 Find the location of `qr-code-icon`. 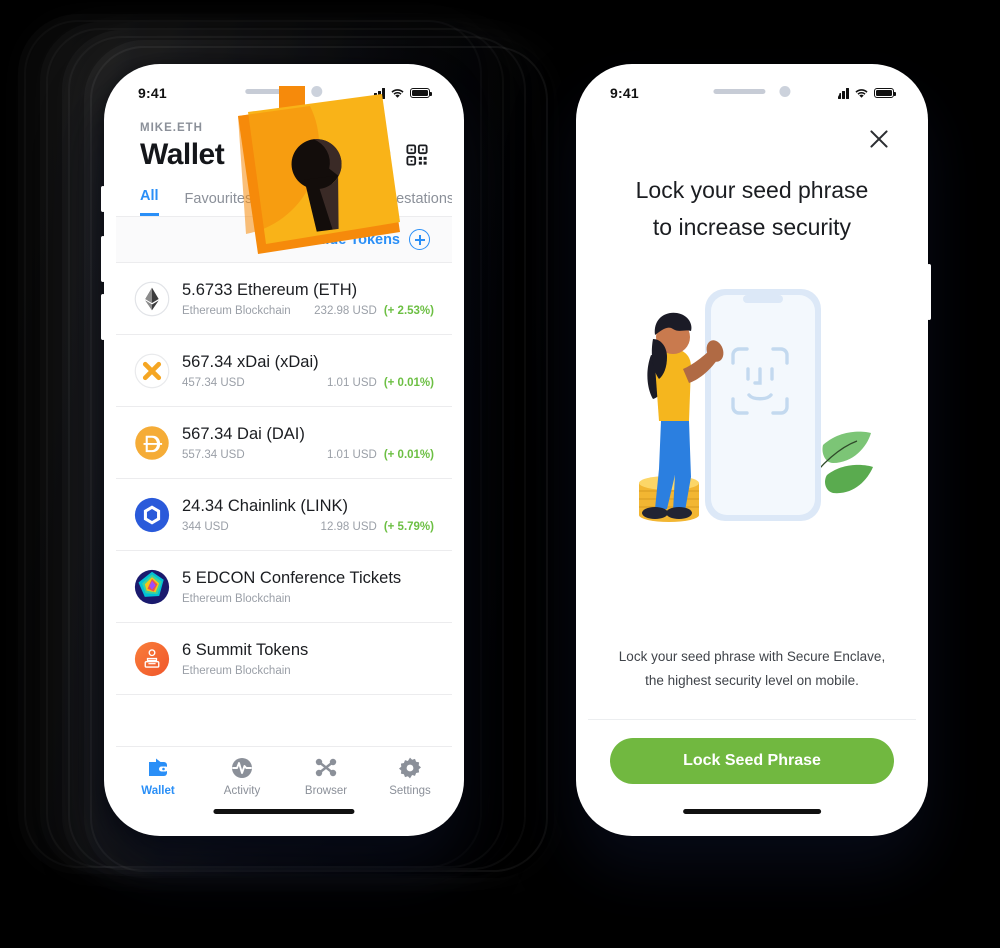

qr-code-icon is located at coordinates (417, 155).